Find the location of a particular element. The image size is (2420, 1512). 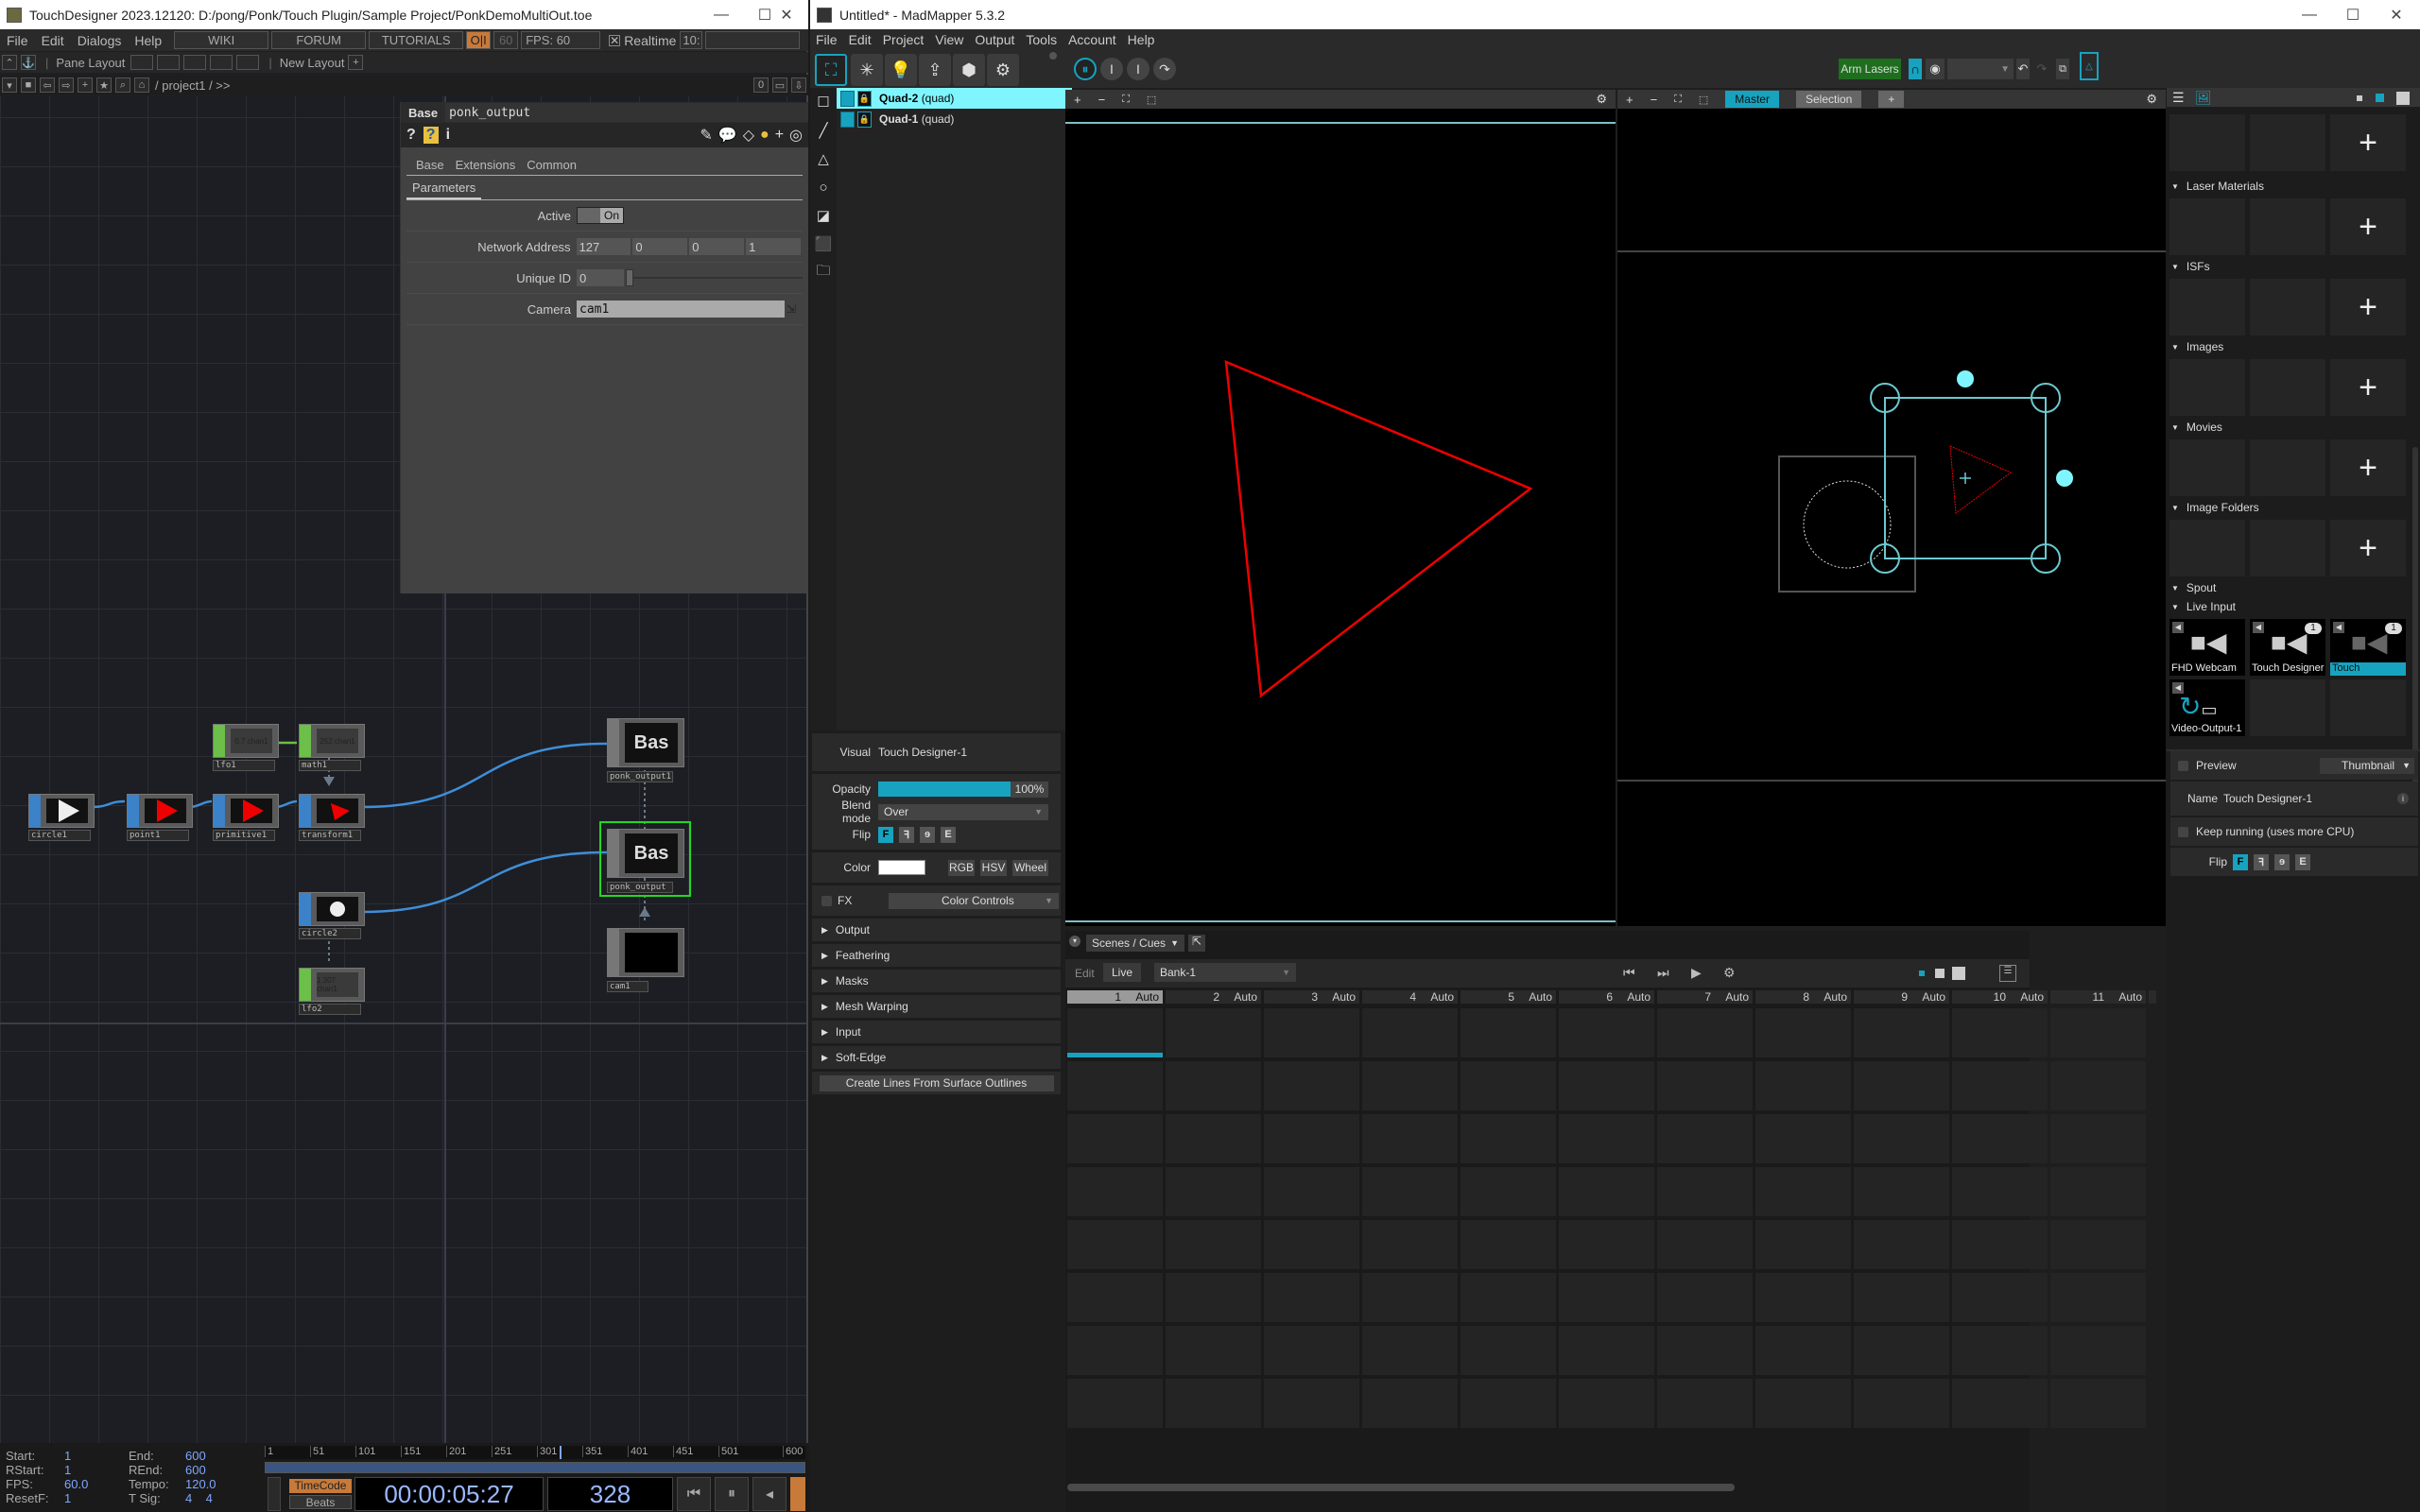

pause-icon: ⏸ is located at coordinates (1085, 69).